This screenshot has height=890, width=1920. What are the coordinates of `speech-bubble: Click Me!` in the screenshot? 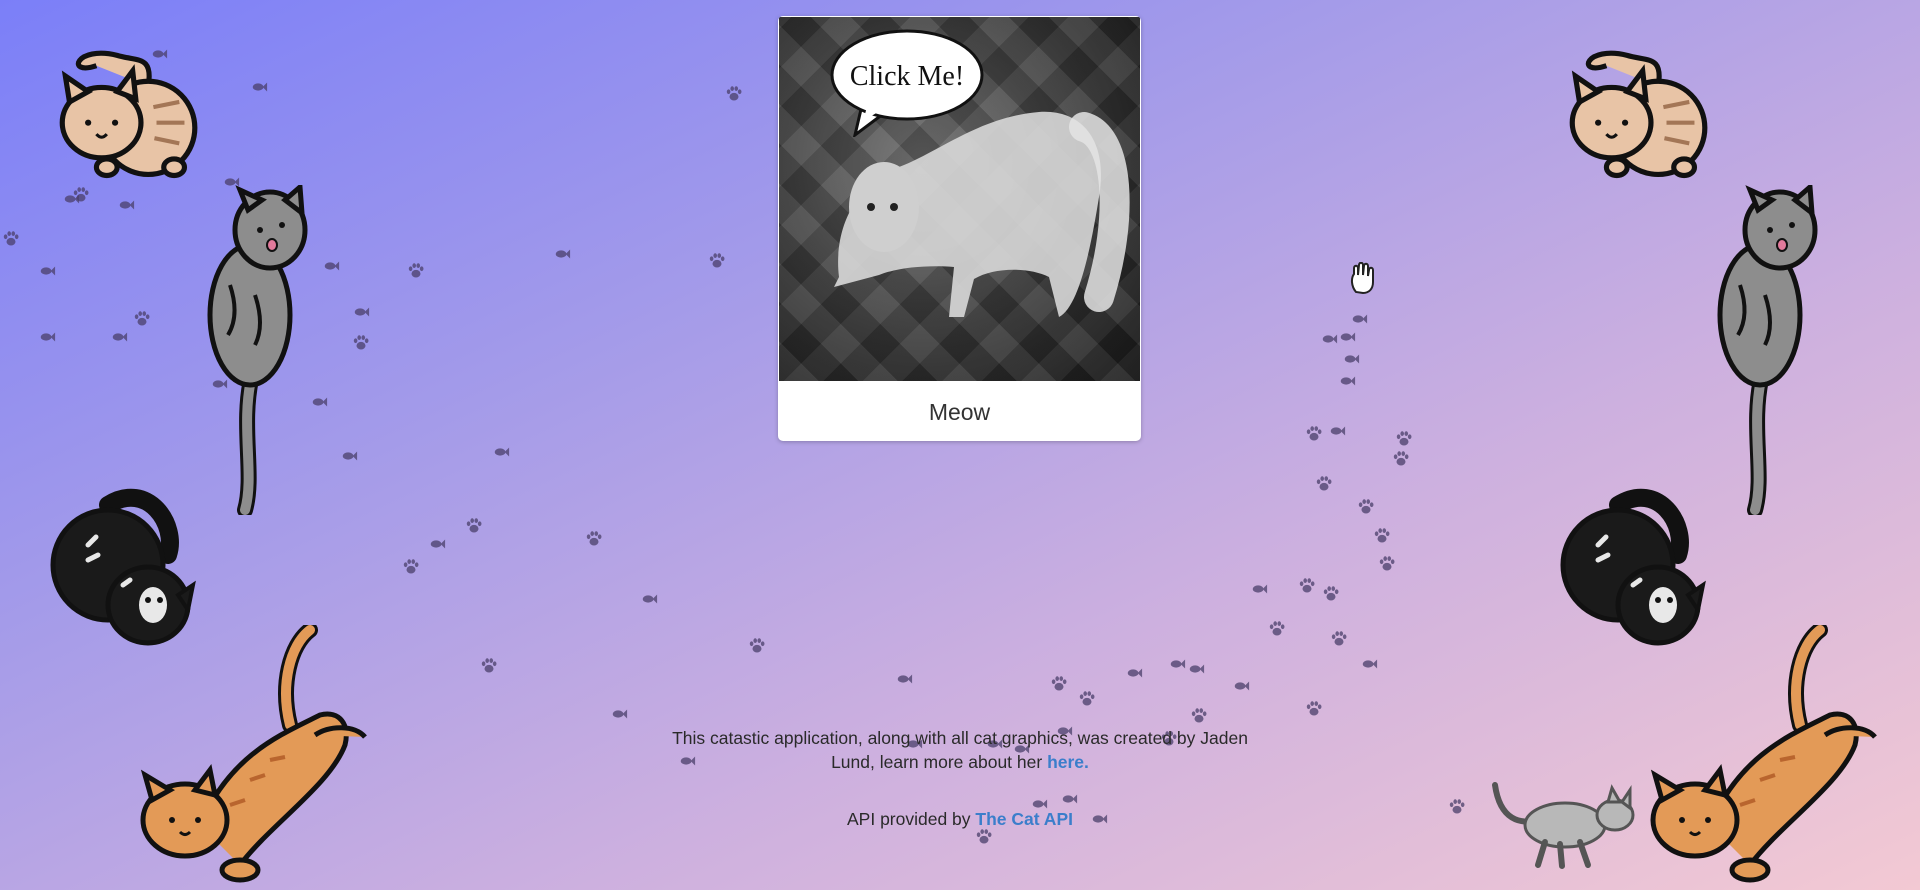 It's located at (907, 81).